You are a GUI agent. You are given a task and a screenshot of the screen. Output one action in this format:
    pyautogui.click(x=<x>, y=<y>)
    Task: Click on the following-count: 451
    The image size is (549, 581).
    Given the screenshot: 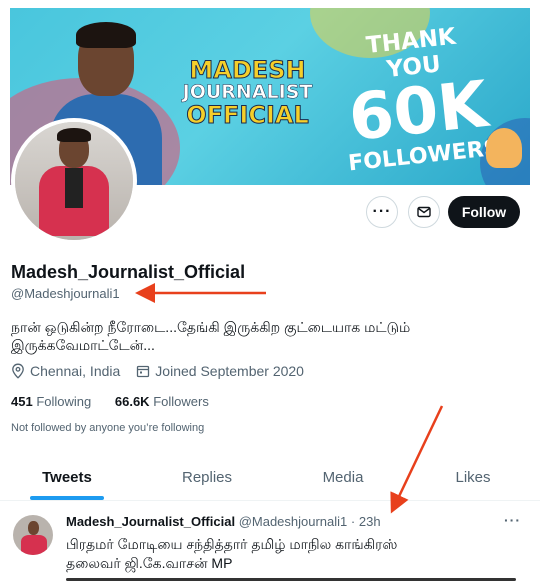 What is the action you would take?
    pyautogui.click(x=22, y=401)
    